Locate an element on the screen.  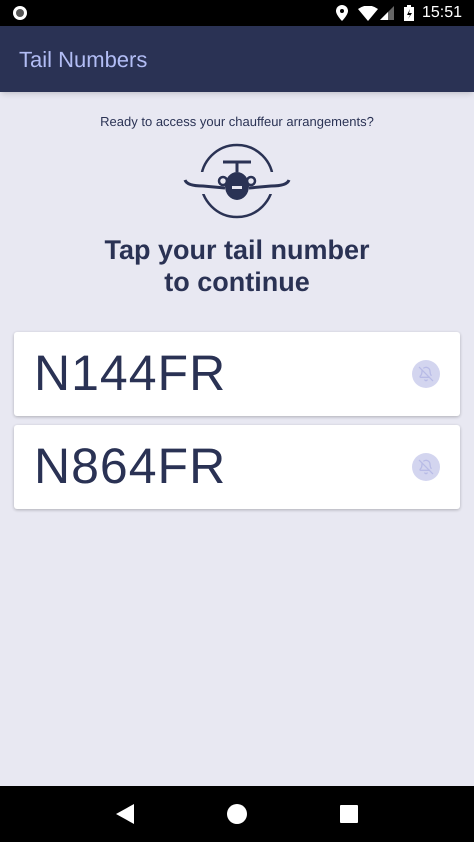
home-icon is located at coordinates (236, 814).